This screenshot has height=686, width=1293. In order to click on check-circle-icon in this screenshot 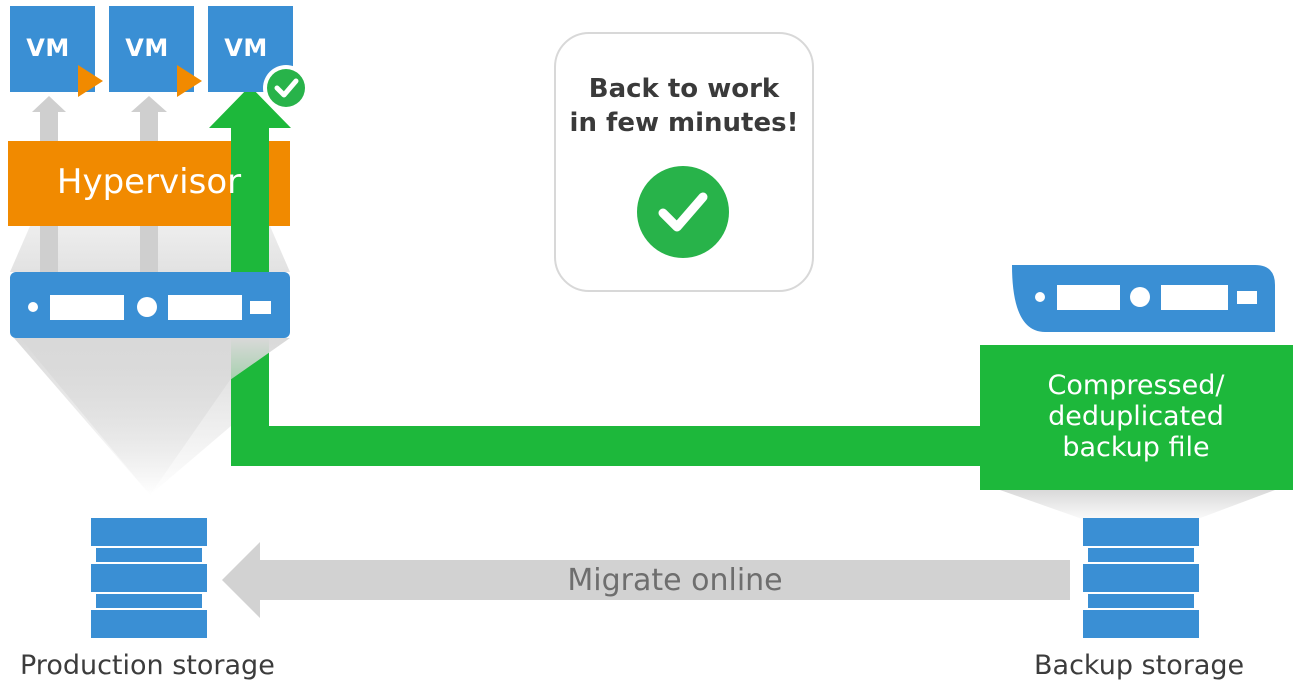, I will do `click(286, 88)`.